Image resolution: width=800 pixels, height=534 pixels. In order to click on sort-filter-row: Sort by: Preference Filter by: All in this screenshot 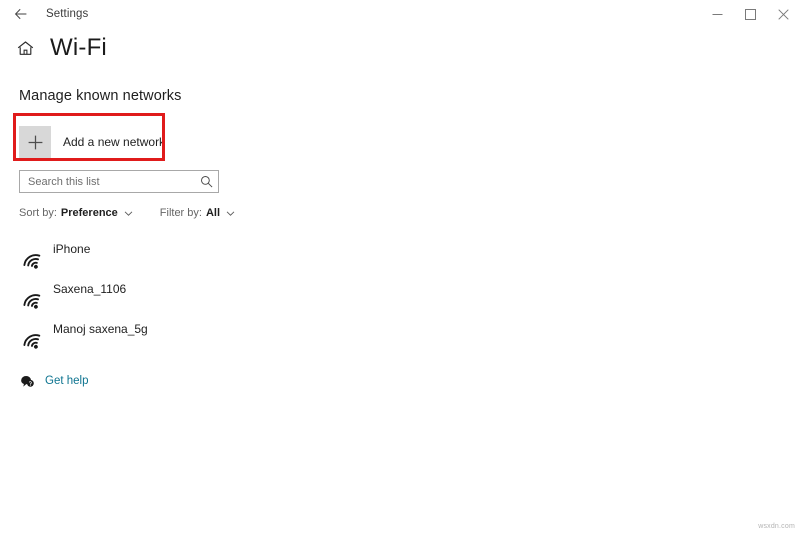, I will do `click(127, 213)`.